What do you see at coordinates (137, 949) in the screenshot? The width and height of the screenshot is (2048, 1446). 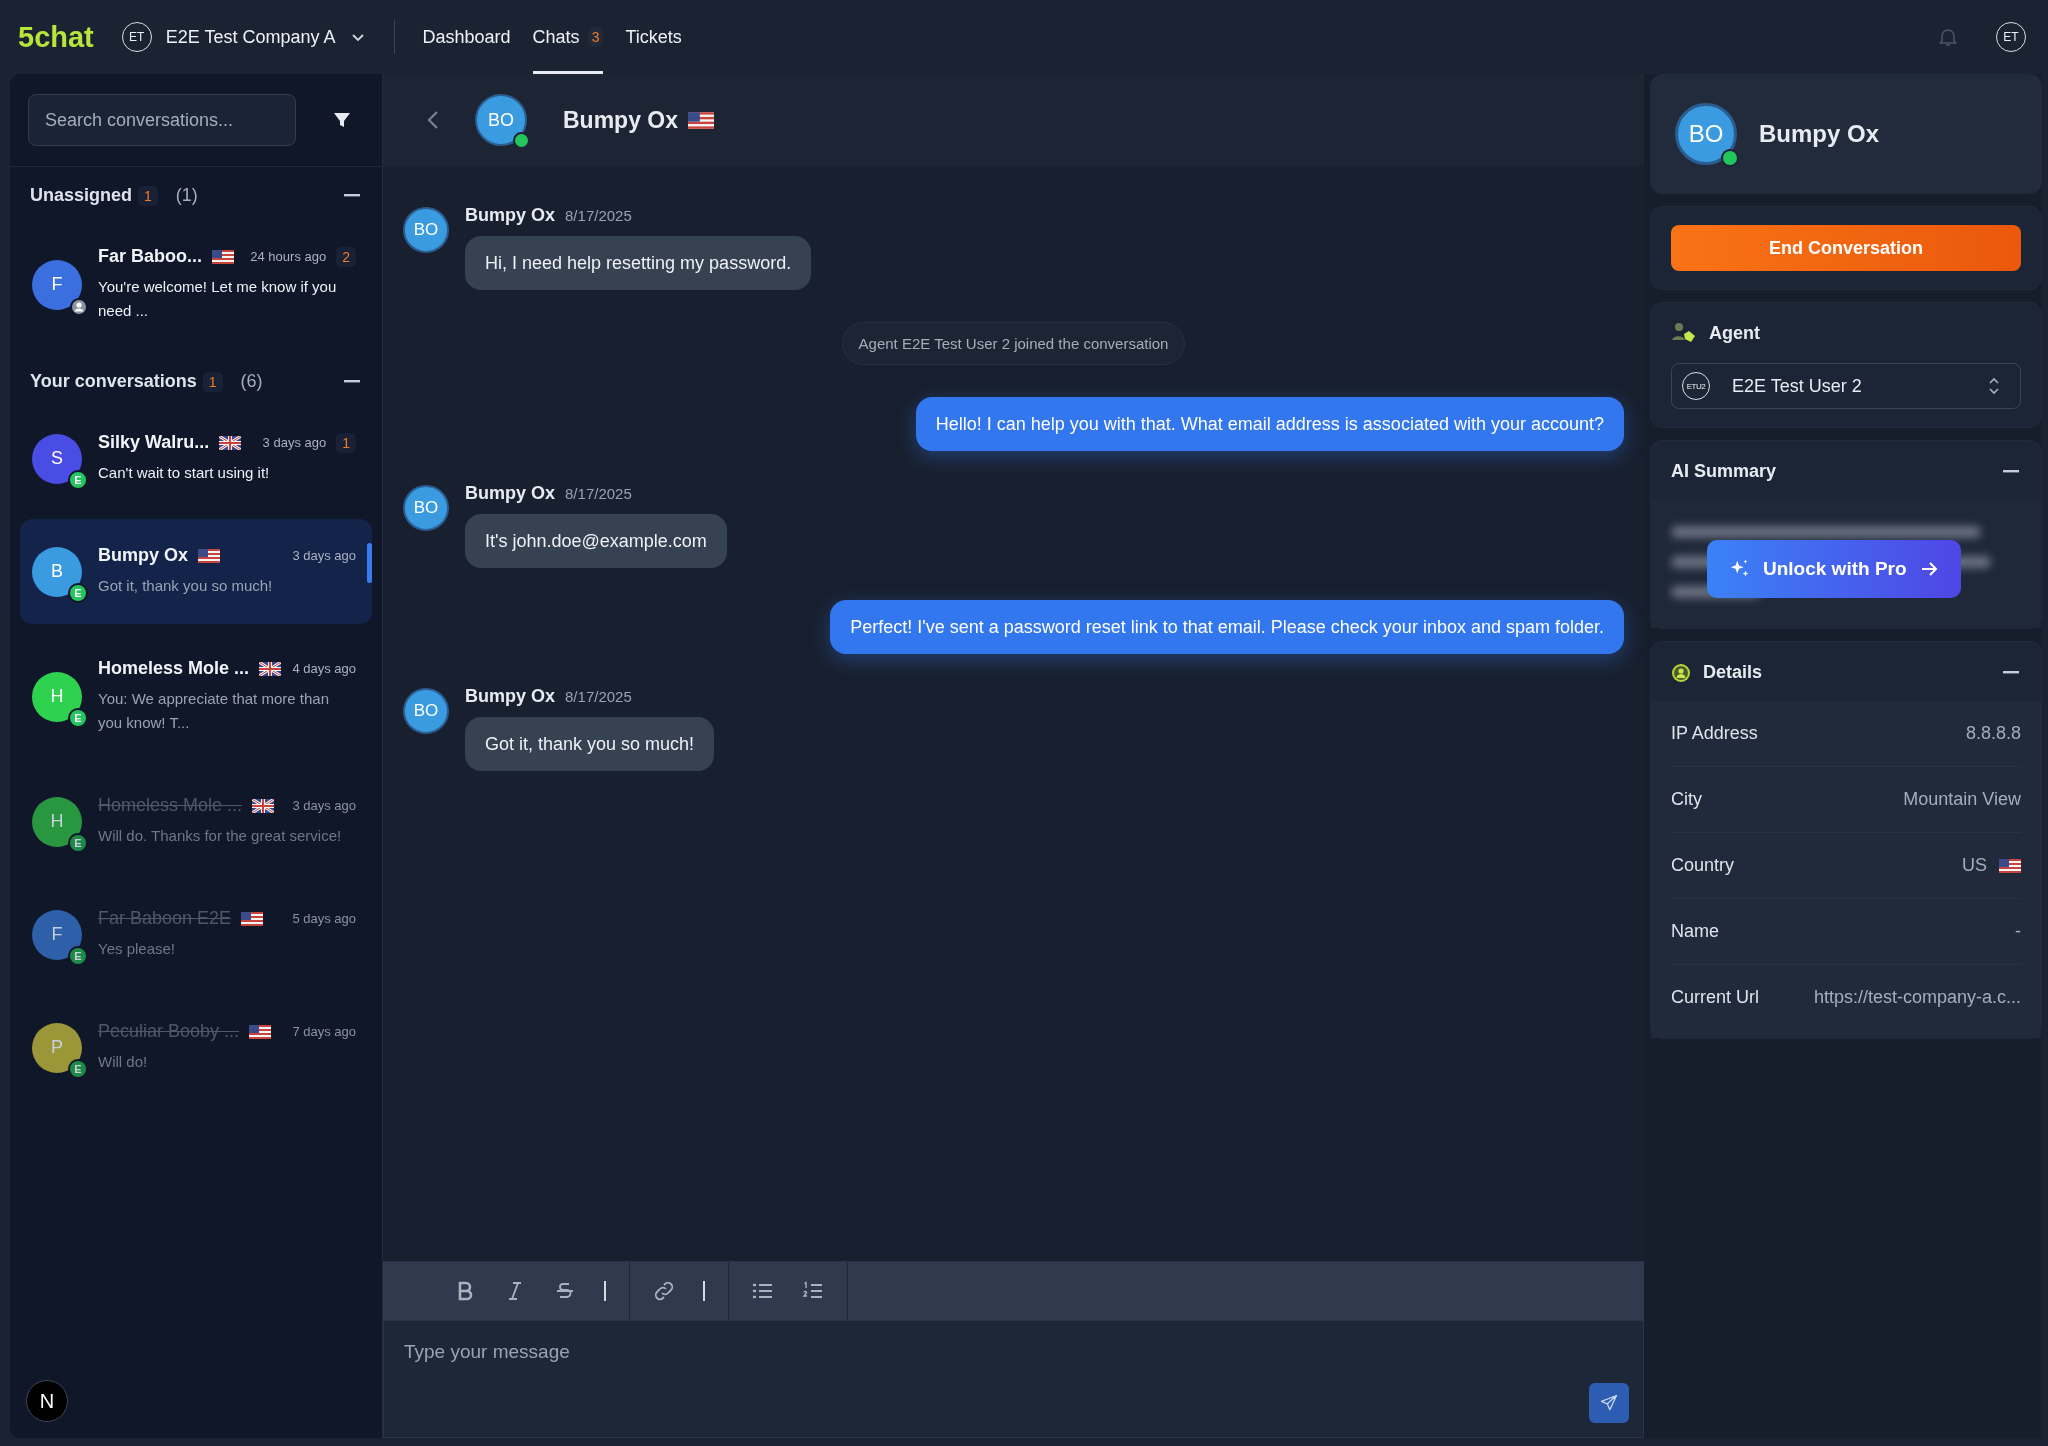 I see `message-preview: Yes please!` at bounding box center [137, 949].